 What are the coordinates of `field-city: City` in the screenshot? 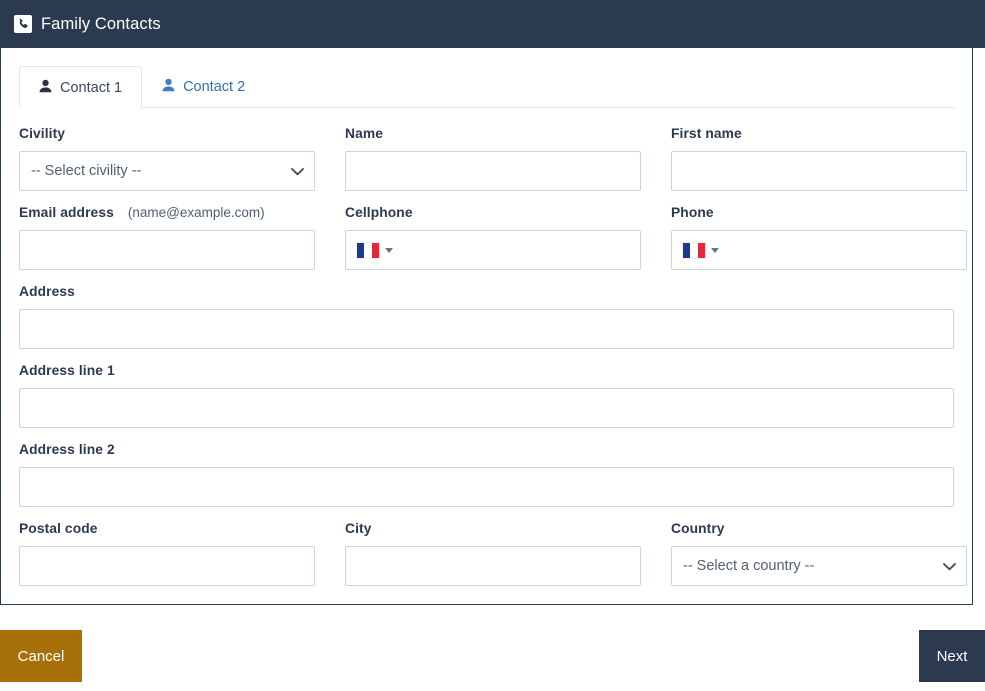 It's located at (493, 553).